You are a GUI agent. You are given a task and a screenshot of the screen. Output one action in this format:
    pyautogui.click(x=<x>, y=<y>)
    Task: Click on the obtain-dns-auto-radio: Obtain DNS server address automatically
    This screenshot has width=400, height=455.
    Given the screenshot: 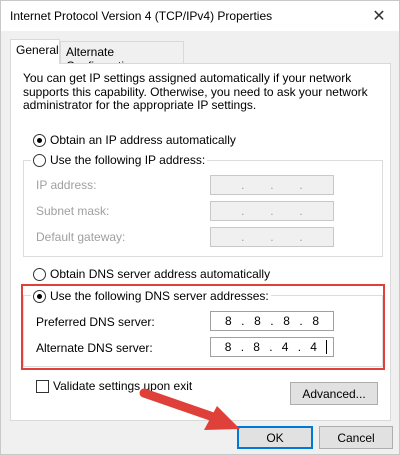 What is the action you would take?
    pyautogui.click(x=151, y=274)
    